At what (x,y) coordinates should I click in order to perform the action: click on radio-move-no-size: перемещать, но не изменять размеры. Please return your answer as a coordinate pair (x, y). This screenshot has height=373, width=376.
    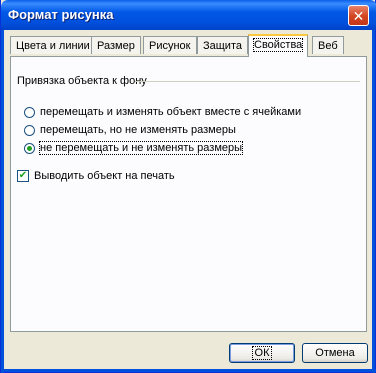
    Looking at the image, I should click on (130, 130).